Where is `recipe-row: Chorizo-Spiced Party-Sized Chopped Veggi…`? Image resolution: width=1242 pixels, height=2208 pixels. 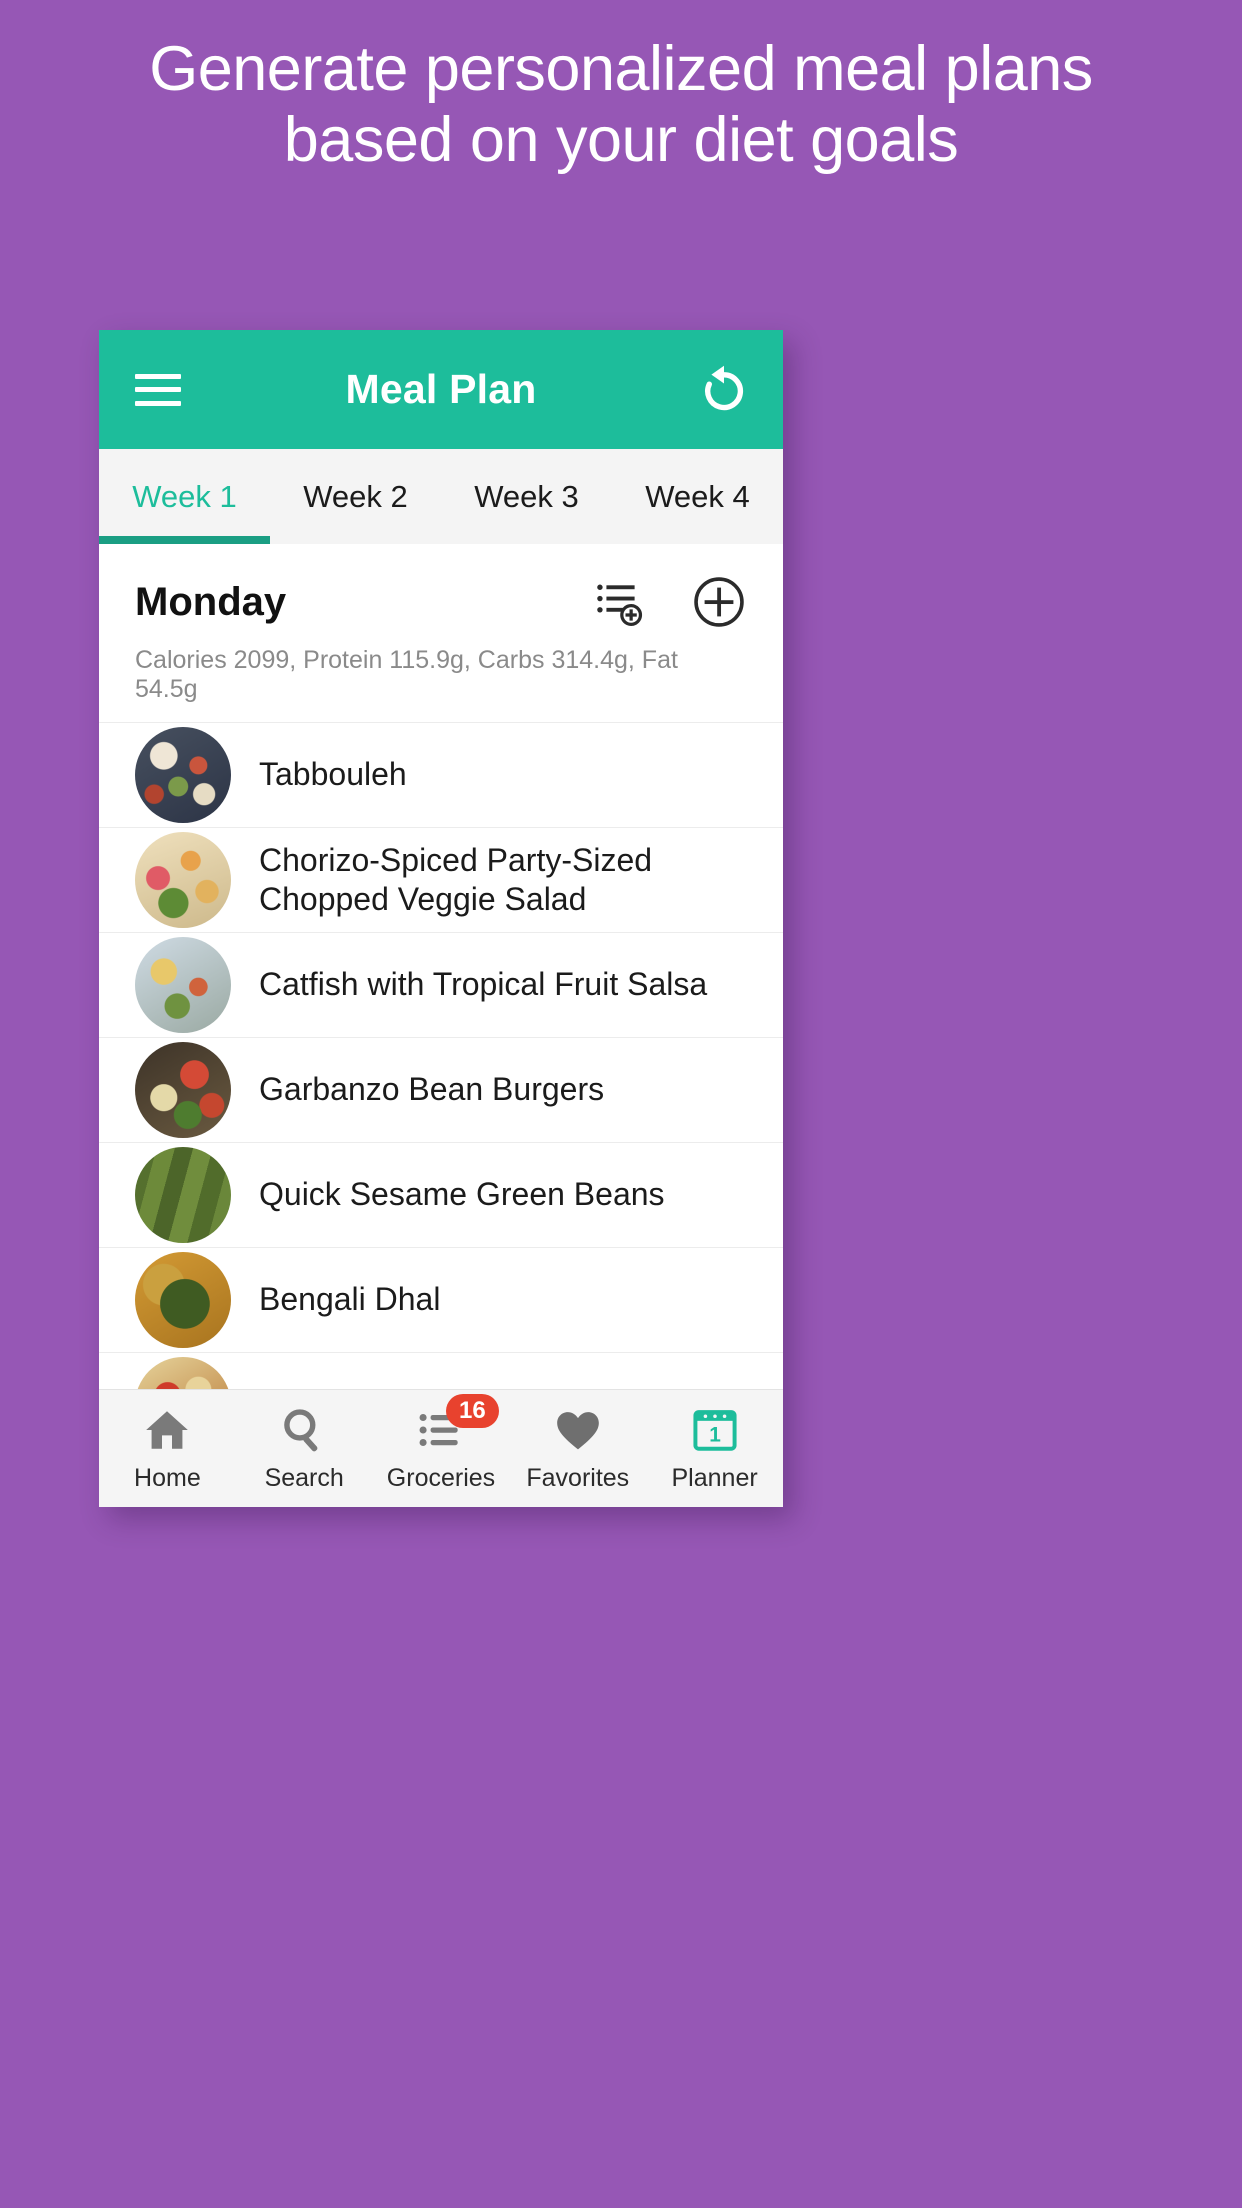 recipe-row: Chorizo-Spiced Party-Sized Chopped Veggi… is located at coordinates (441, 880).